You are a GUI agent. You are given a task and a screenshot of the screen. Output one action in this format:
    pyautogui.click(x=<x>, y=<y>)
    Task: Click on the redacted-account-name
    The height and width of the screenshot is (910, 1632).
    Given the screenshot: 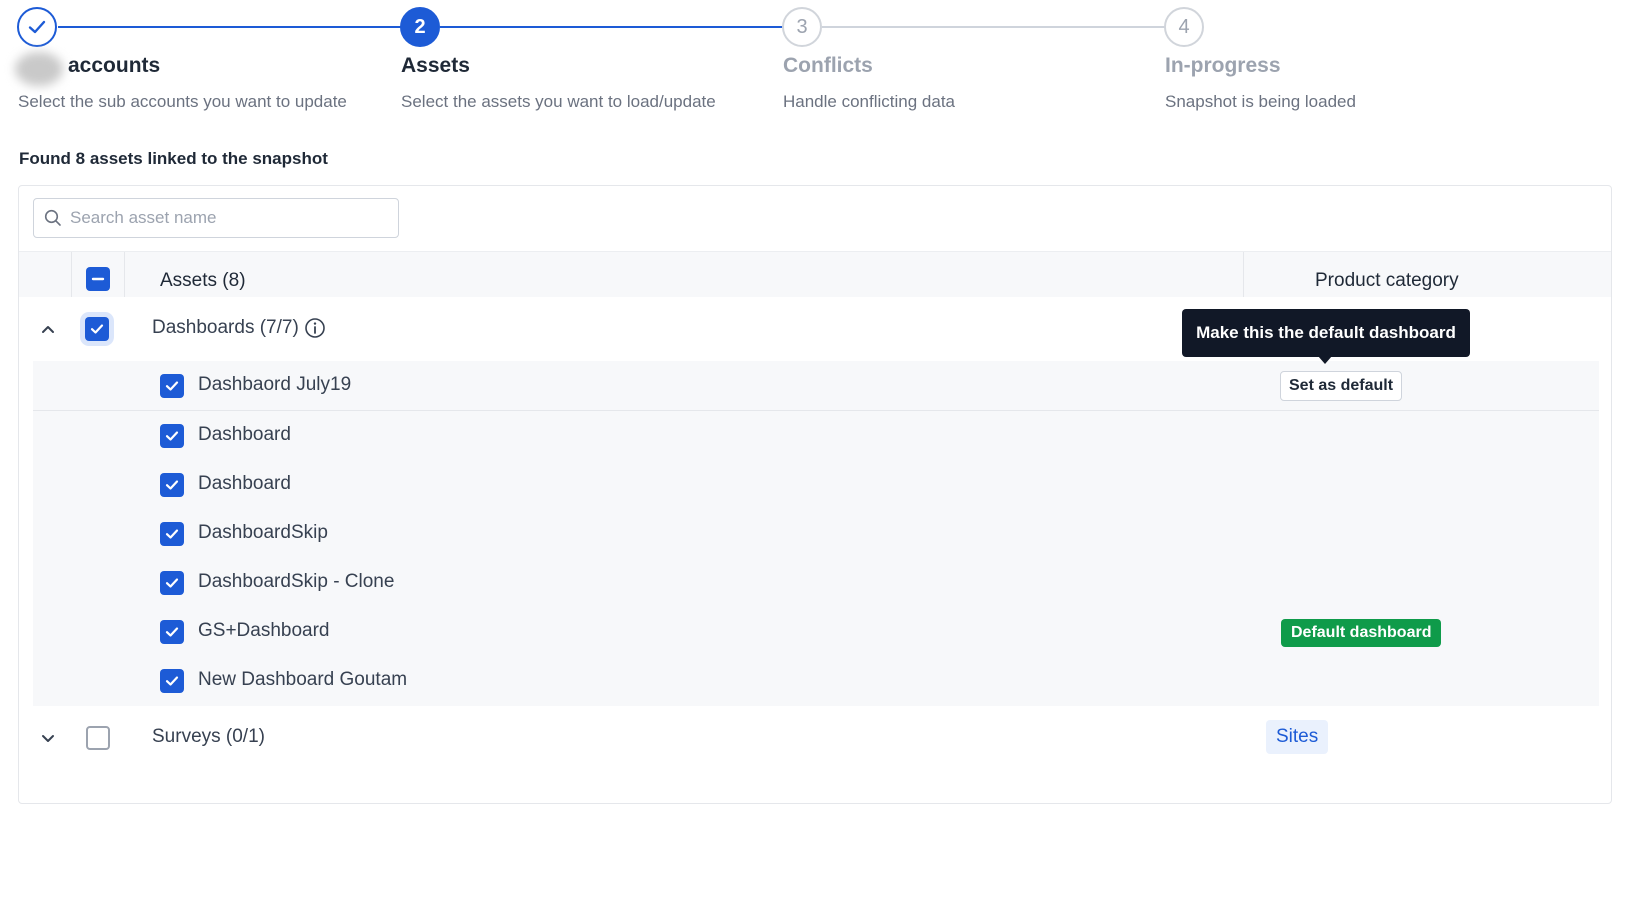 What is the action you would take?
    pyautogui.click(x=39, y=69)
    